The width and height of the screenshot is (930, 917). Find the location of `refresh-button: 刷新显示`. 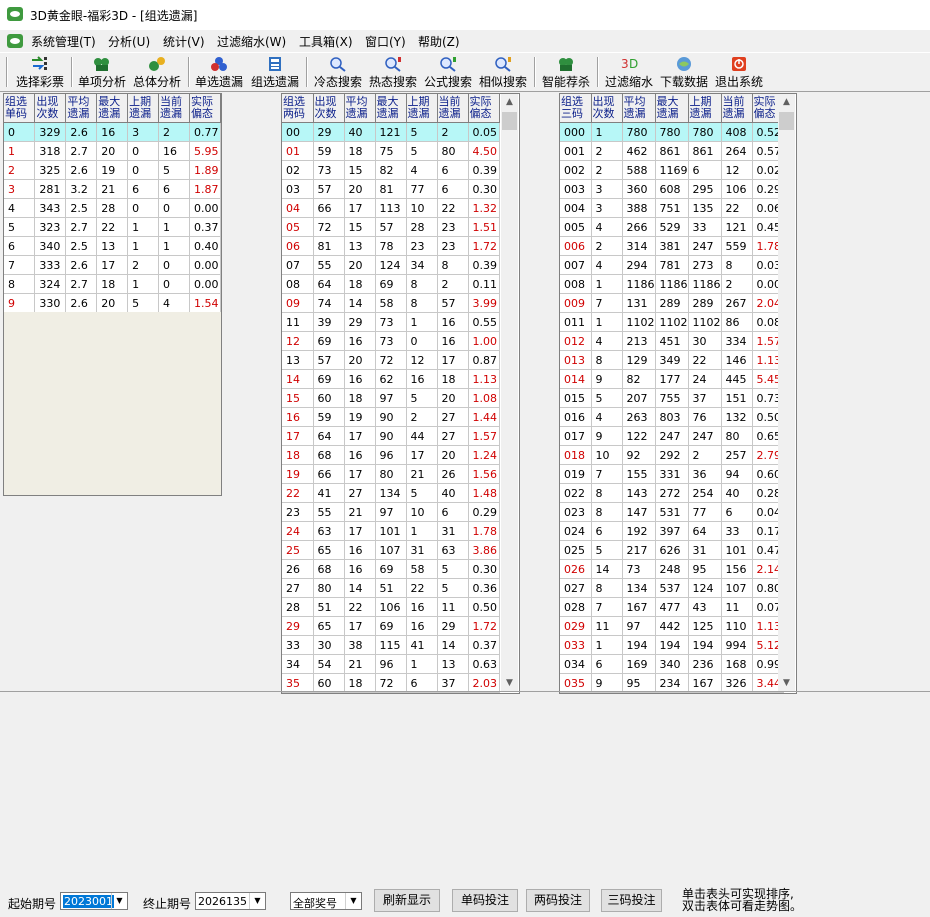

refresh-button: 刷新显示 is located at coordinates (407, 900).